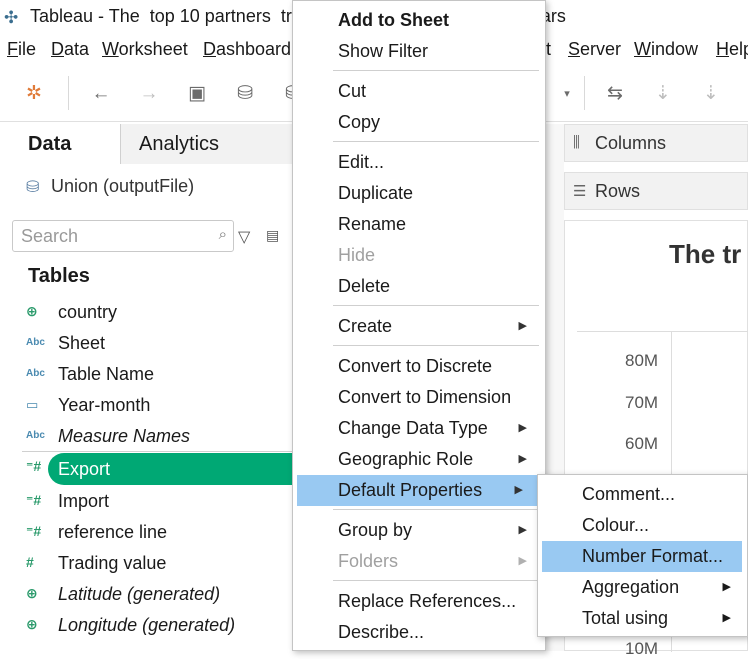  I want to click on menu-dashboard: Dashboard, so click(247, 49).